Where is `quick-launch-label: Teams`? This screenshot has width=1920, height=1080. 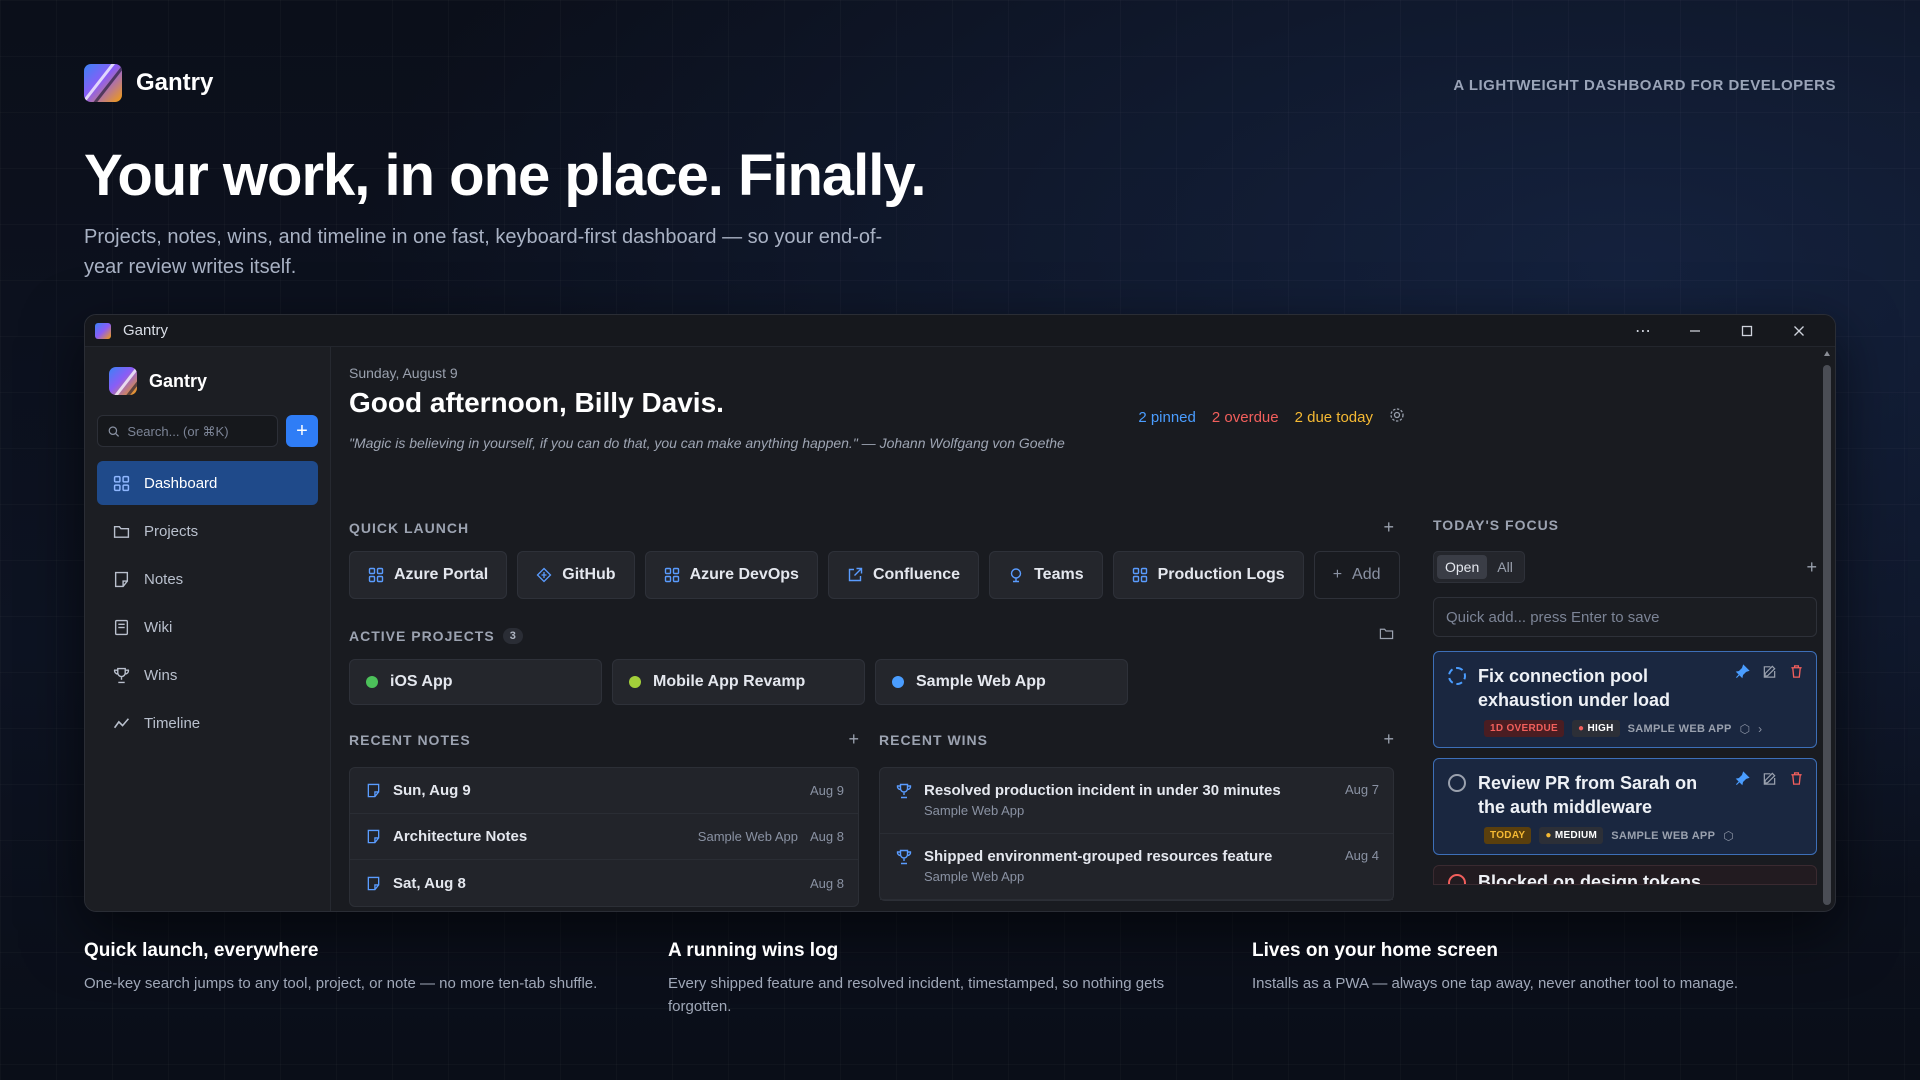 quick-launch-label: Teams is located at coordinates (1059, 574).